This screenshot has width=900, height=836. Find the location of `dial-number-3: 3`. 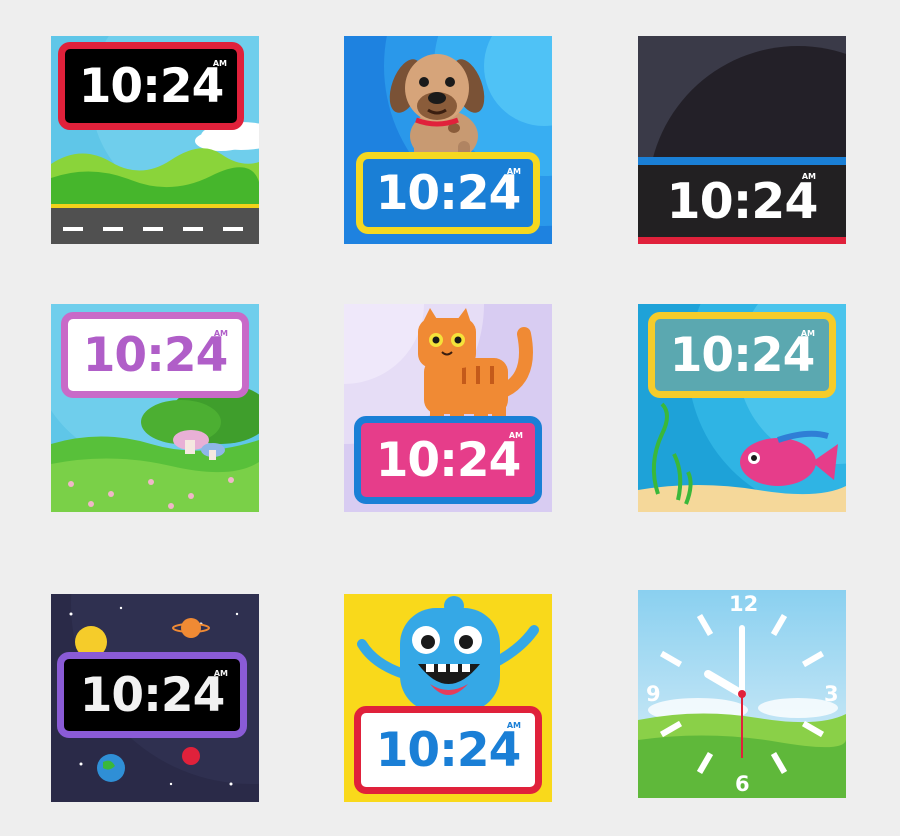

dial-number-3: 3 is located at coordinates (831, 694).